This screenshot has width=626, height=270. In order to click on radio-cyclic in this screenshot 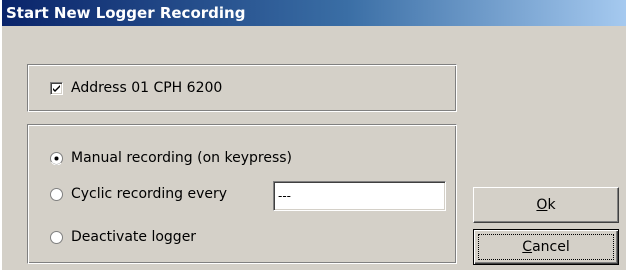, I will do `click(56, 194)`.